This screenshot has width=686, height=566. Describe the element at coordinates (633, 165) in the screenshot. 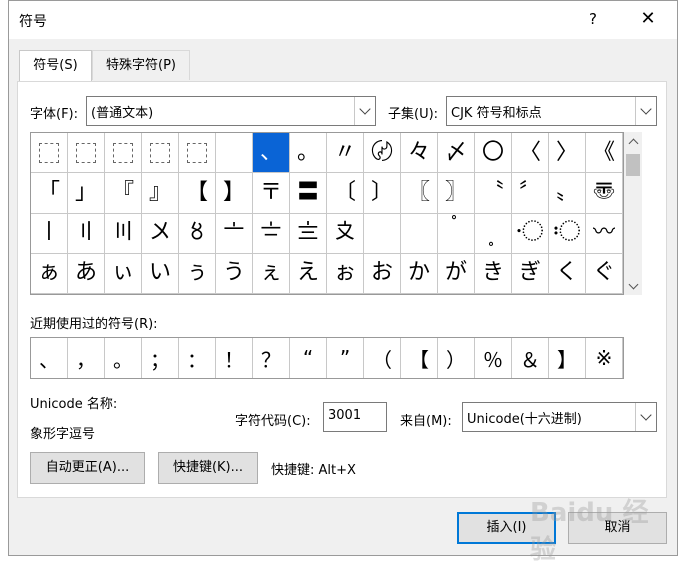

I see `scroll-thumb` at that location.